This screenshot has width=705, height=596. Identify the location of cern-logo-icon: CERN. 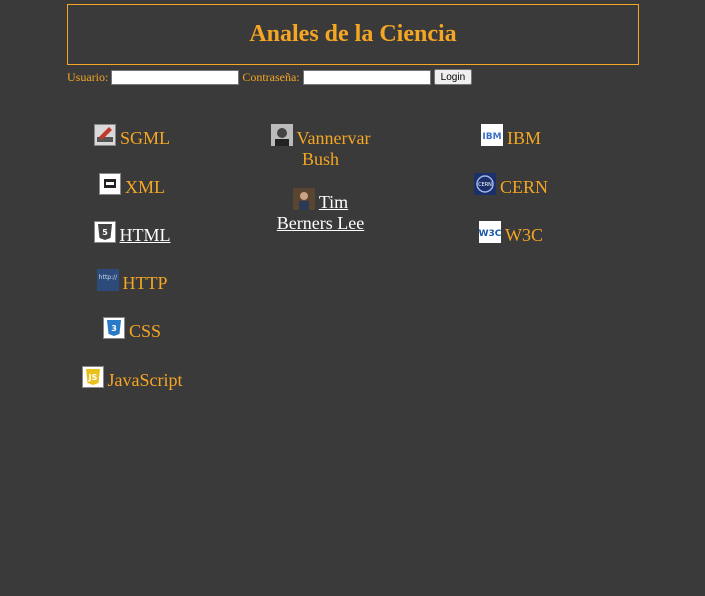
(484, 184).